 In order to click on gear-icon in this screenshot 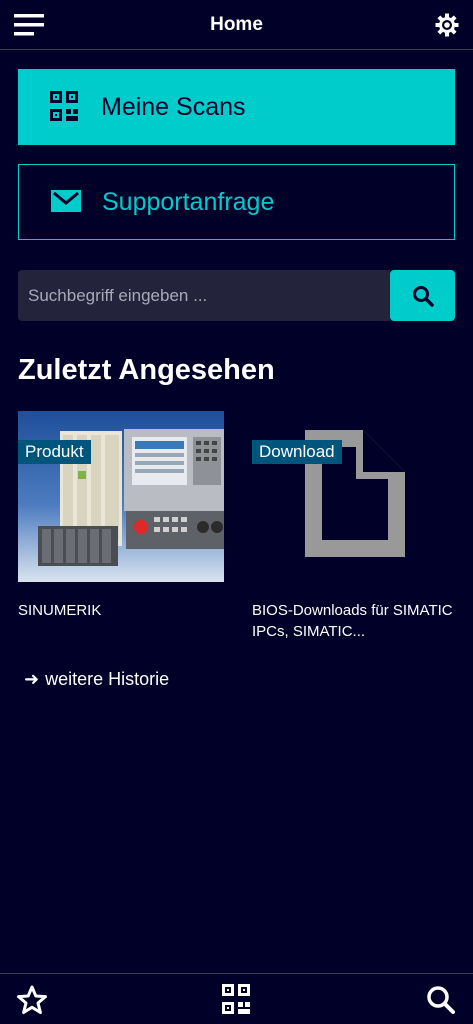, I will do `click(447, 25)`.